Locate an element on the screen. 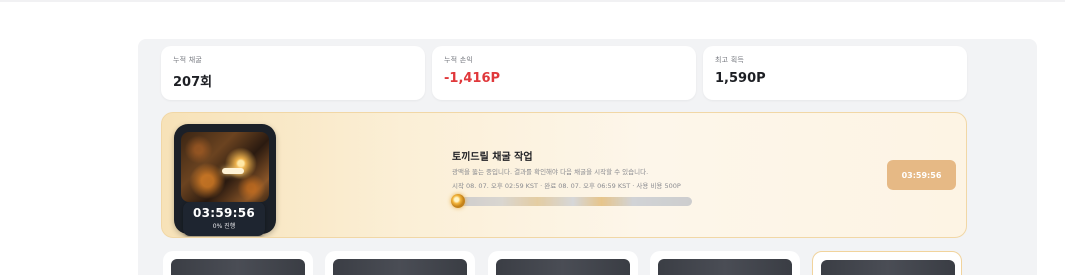 The width and height of the screenshot is (1065, 275). stat-label: 최고 획득 is located at coordinates (729, 60).